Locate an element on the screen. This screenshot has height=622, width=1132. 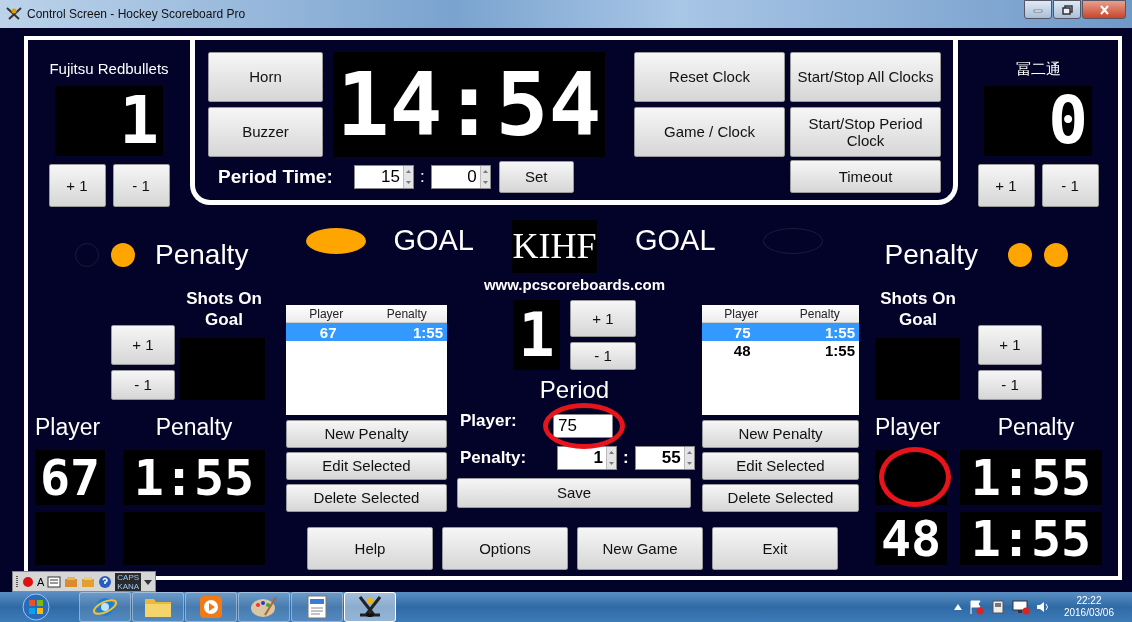
clock-time: 22:22 is located at coordinates (1089, 601).